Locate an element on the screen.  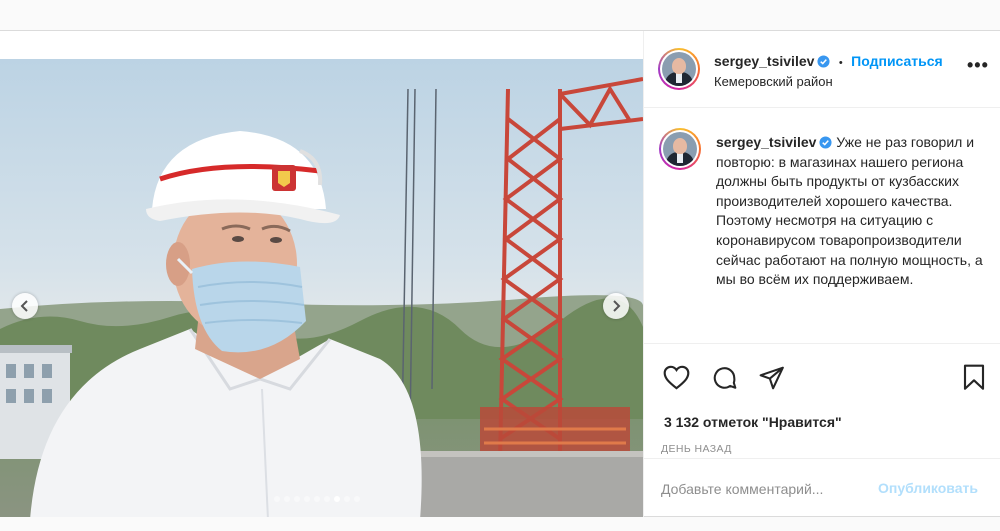
bottom-strip is located at coordinates (500, 524).